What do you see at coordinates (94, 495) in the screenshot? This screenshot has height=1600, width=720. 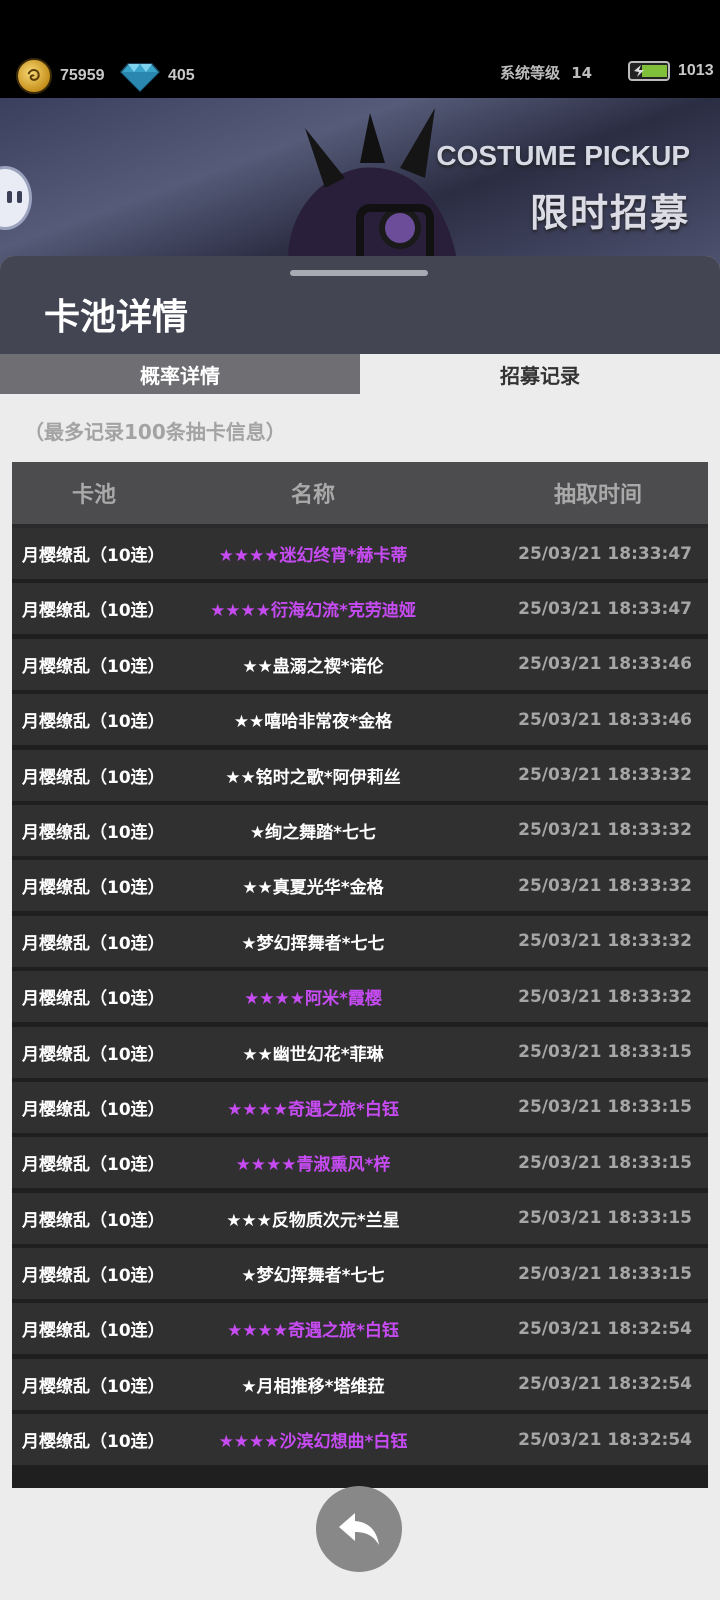 I see `column-header-pool: 卡池` at bounding box center [94, 495].